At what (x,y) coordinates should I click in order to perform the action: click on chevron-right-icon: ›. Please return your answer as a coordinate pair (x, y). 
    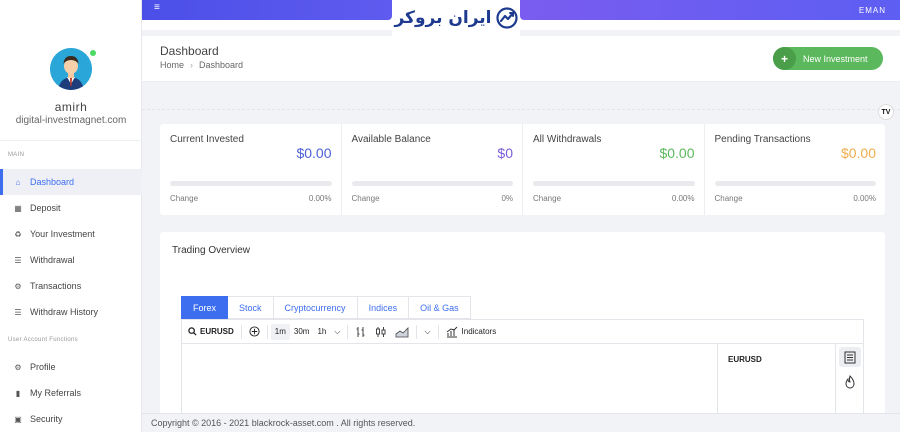
    Looking at the image, I should click on (192, 65).